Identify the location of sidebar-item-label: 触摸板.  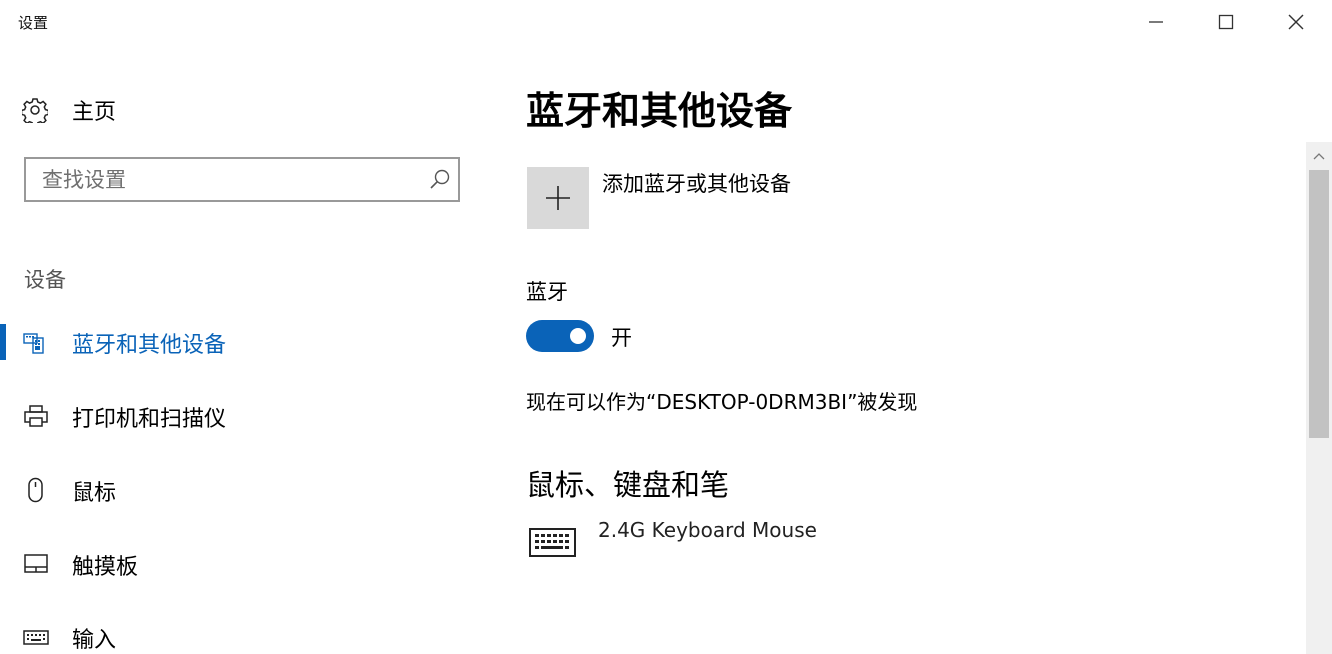
(105, 567).